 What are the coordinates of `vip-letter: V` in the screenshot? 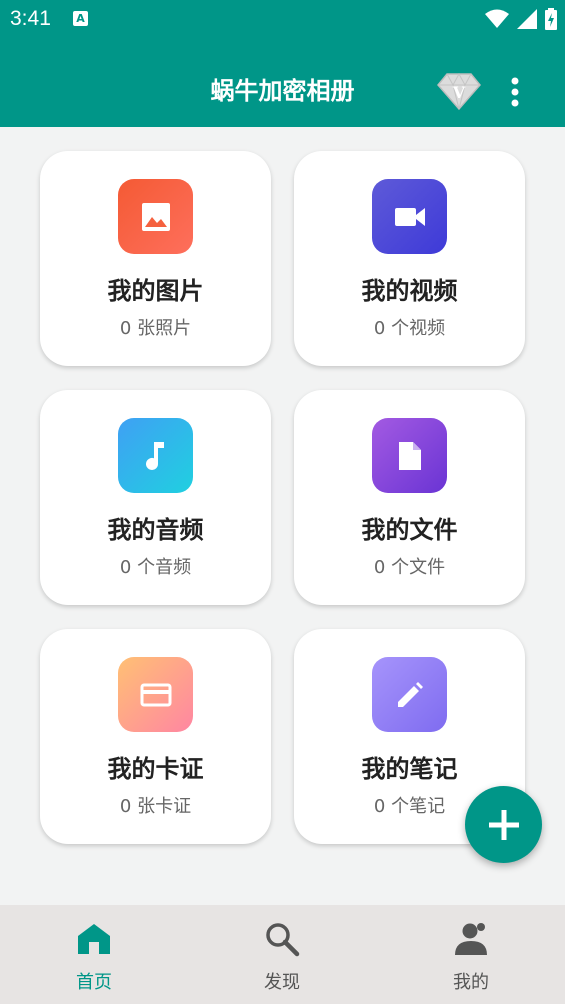 It's located at (459, 92).